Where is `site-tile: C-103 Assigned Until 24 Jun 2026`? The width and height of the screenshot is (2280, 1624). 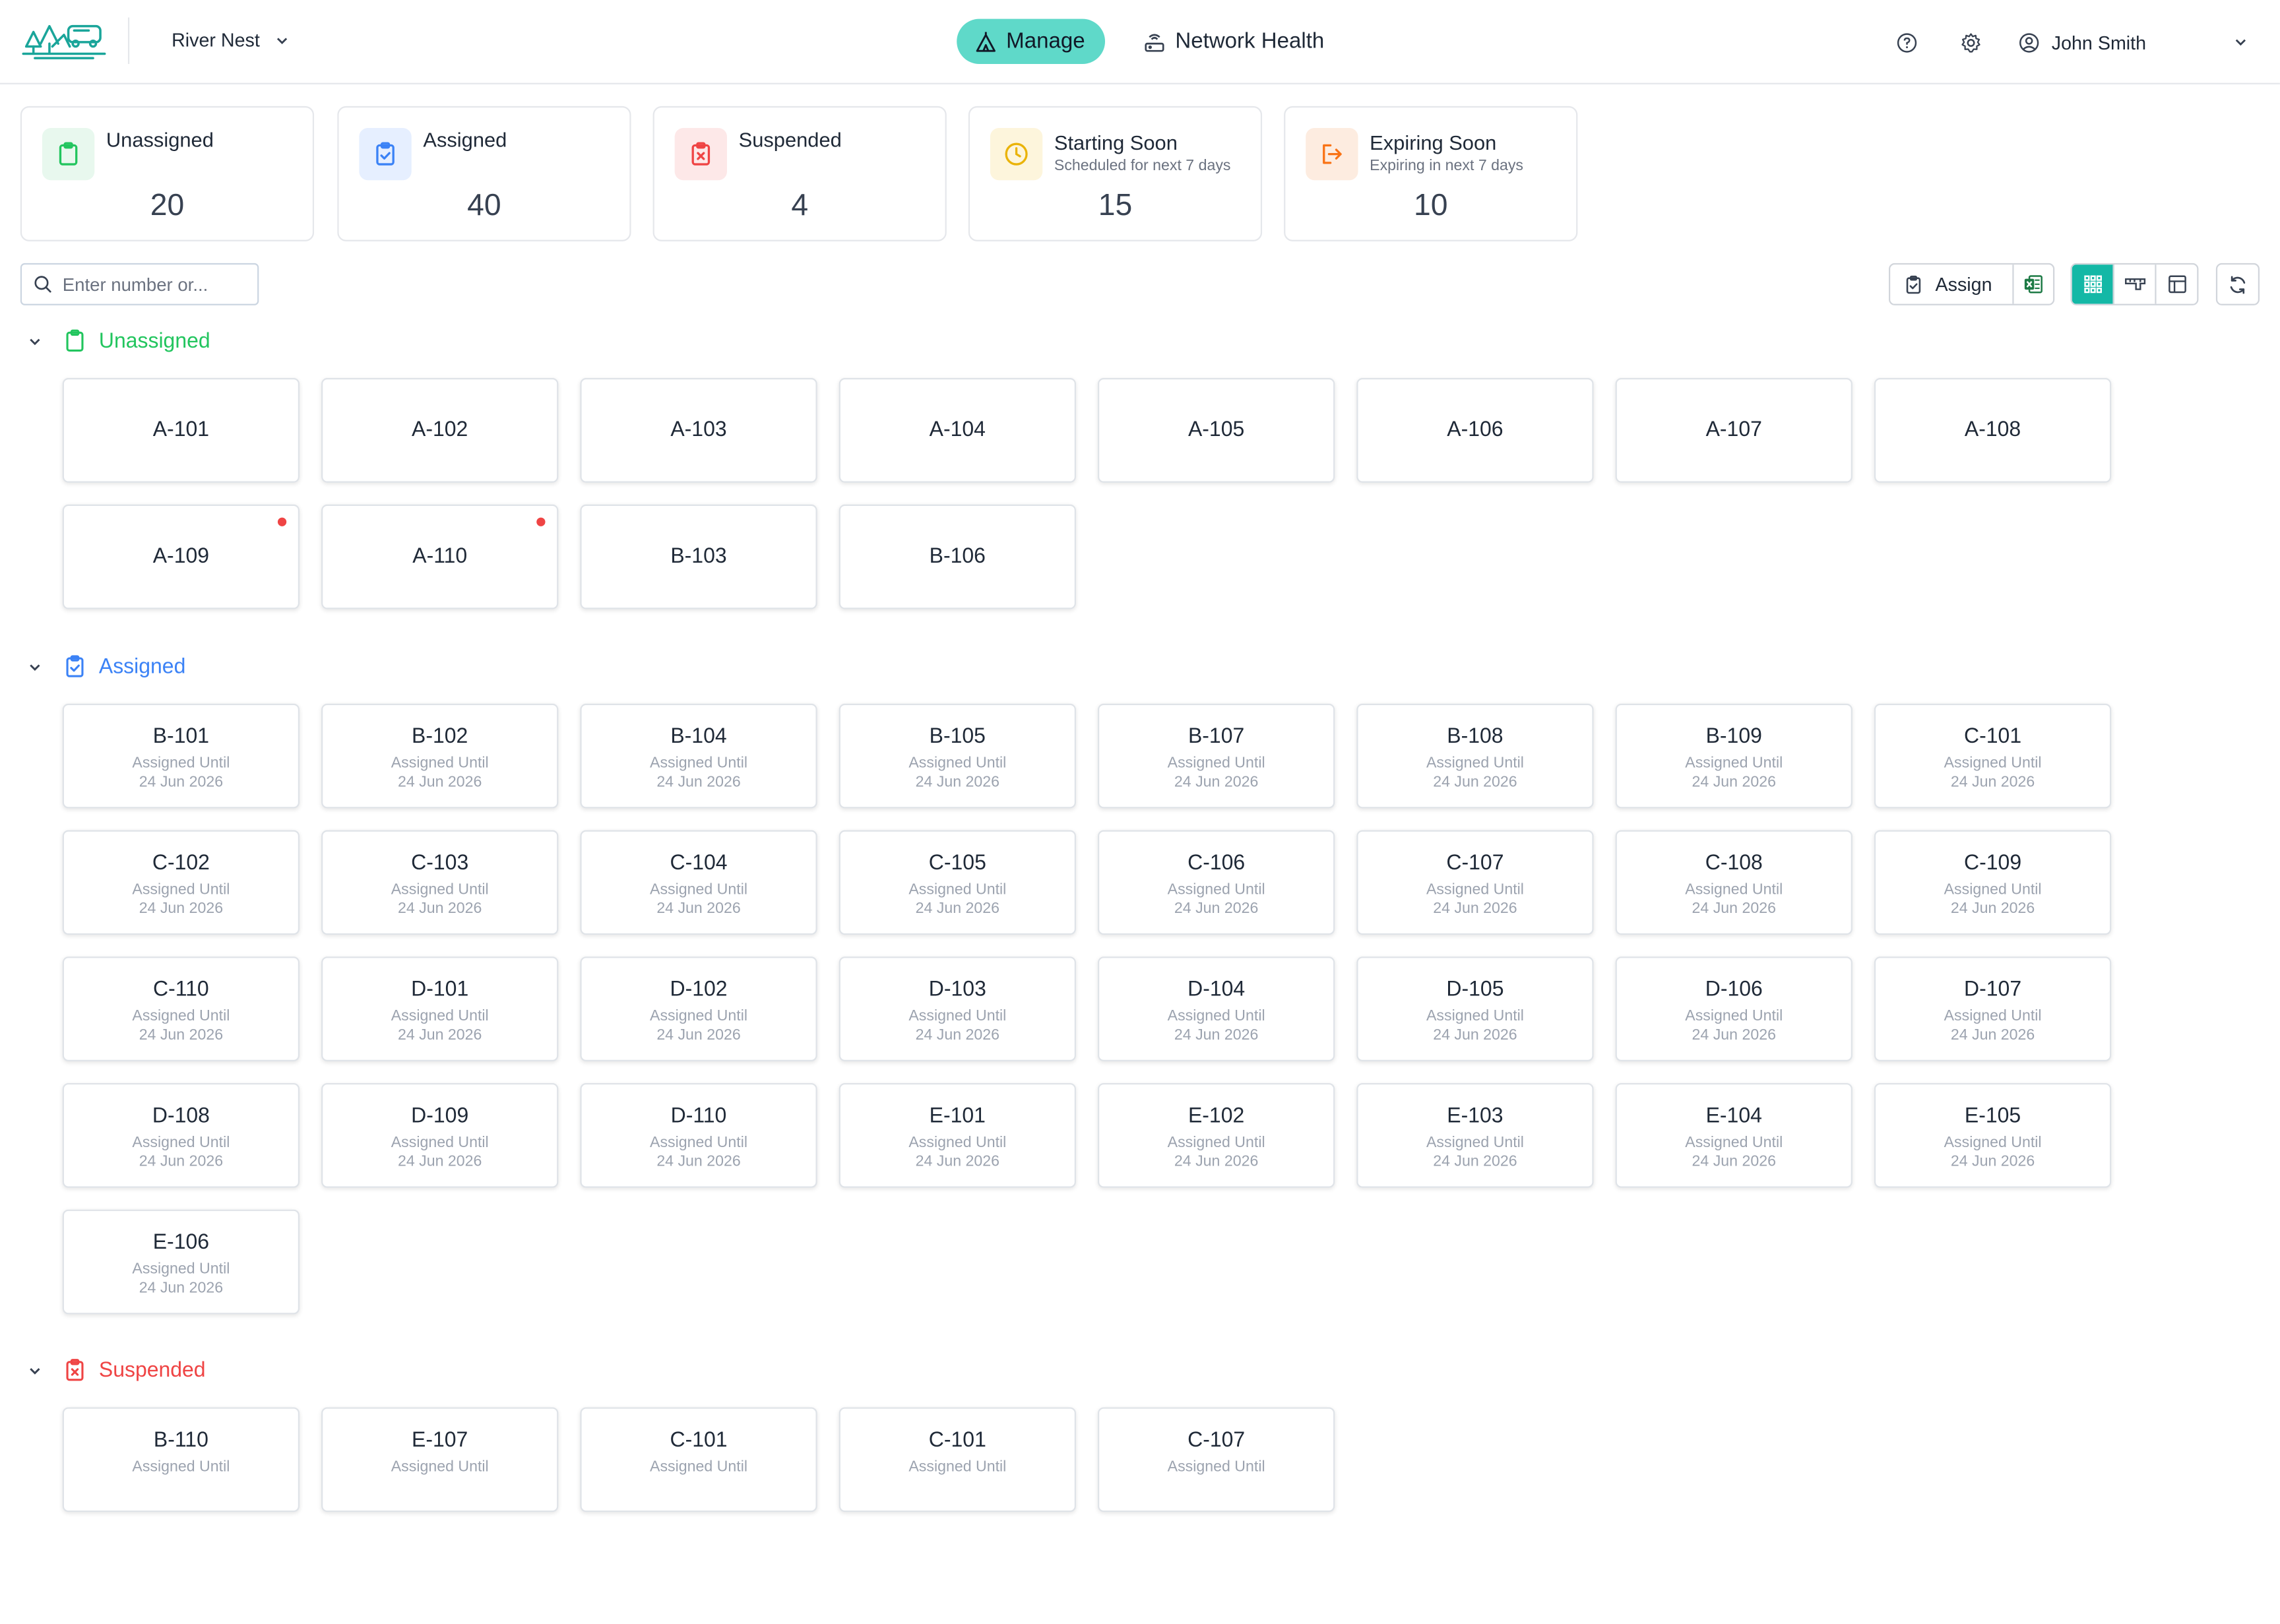
site-tile: C-103 Assigned Until 24 Jun 2026 is located at coordinates (440, 882).